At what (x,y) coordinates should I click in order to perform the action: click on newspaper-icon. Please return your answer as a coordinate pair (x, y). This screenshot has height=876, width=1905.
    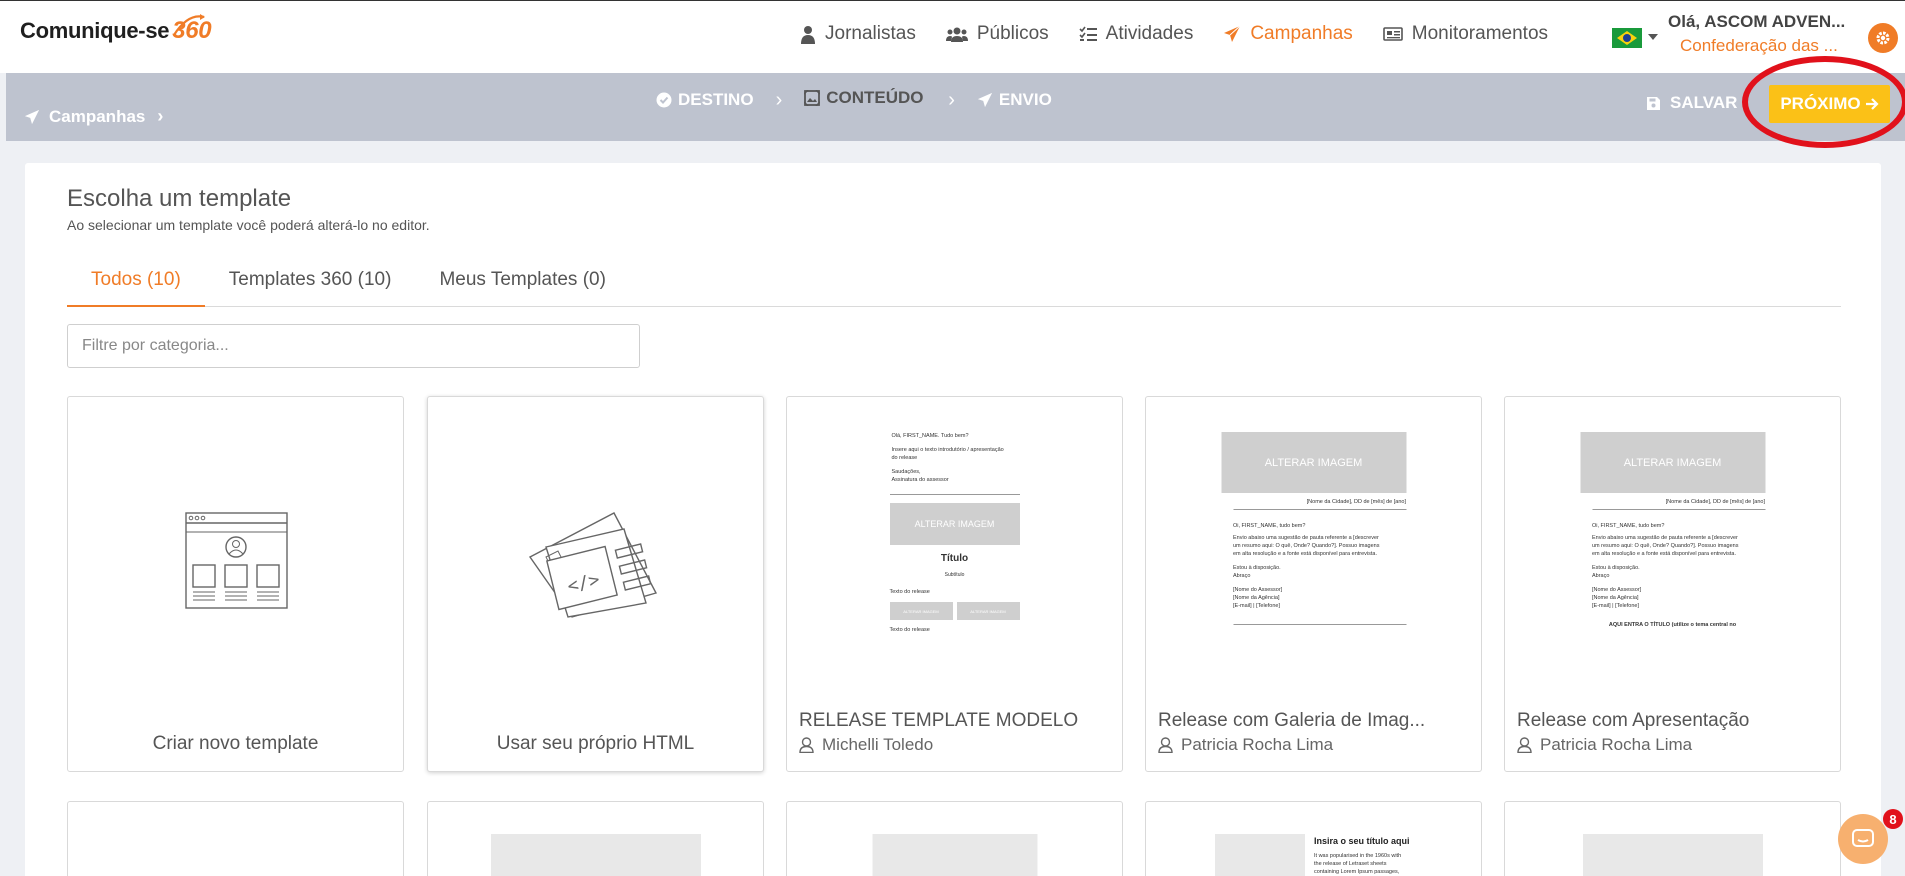
    Looking at the image, I should click on (1392, 34).